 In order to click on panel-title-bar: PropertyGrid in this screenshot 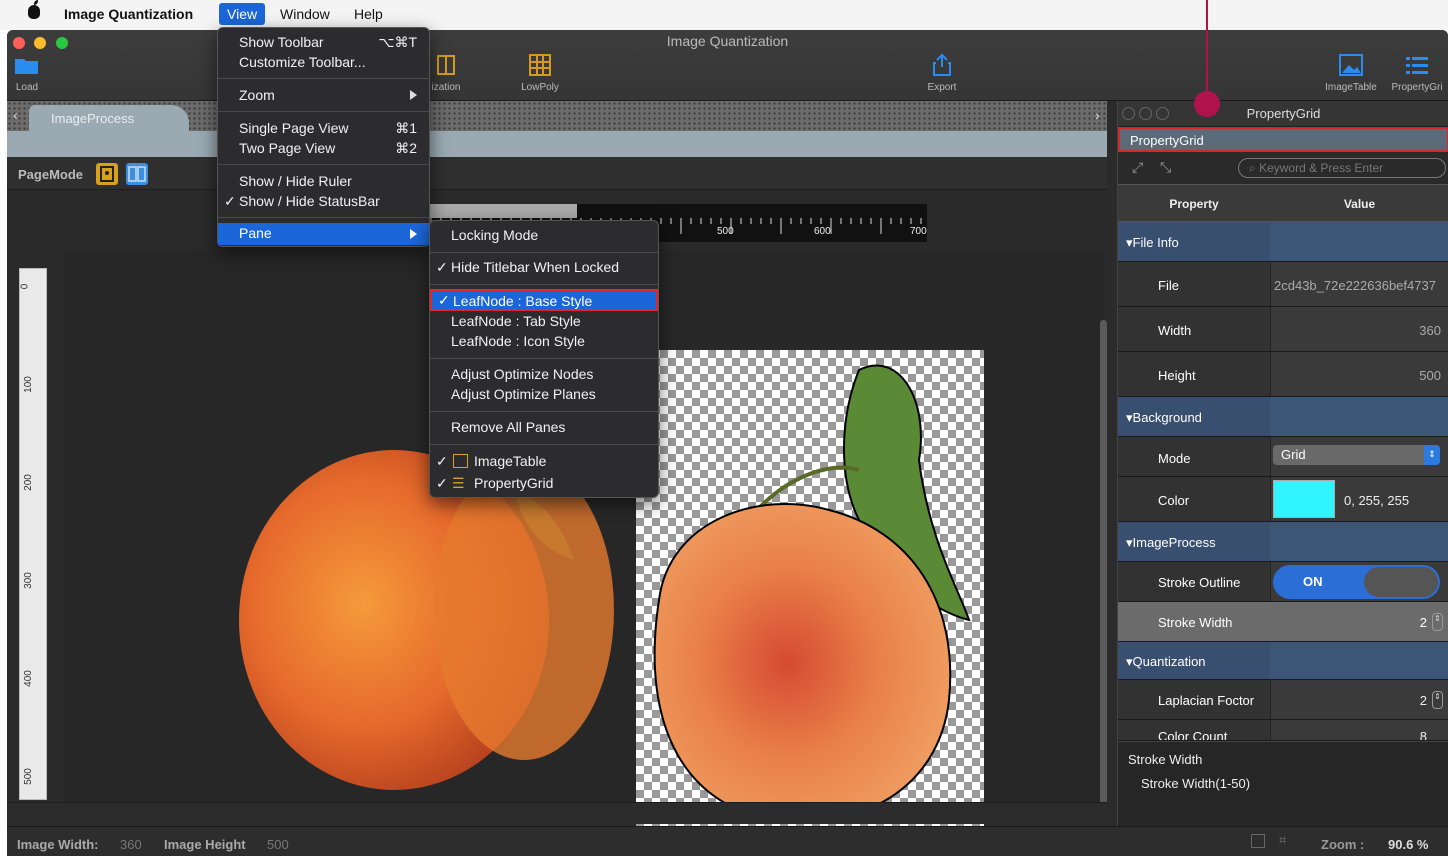, I will do `click(1283, 113)`.